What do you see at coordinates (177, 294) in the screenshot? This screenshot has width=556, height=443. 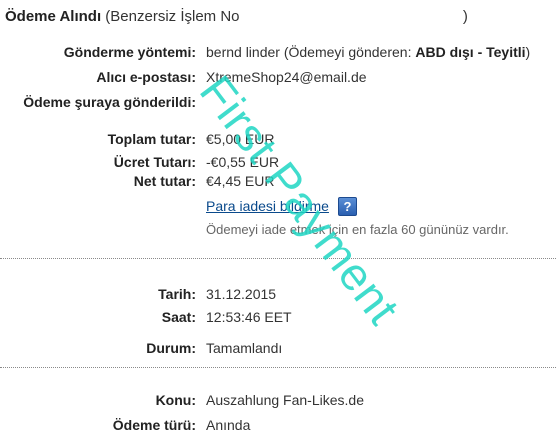 I see `date-label: Tarih:` at bounding box center [177, 294].